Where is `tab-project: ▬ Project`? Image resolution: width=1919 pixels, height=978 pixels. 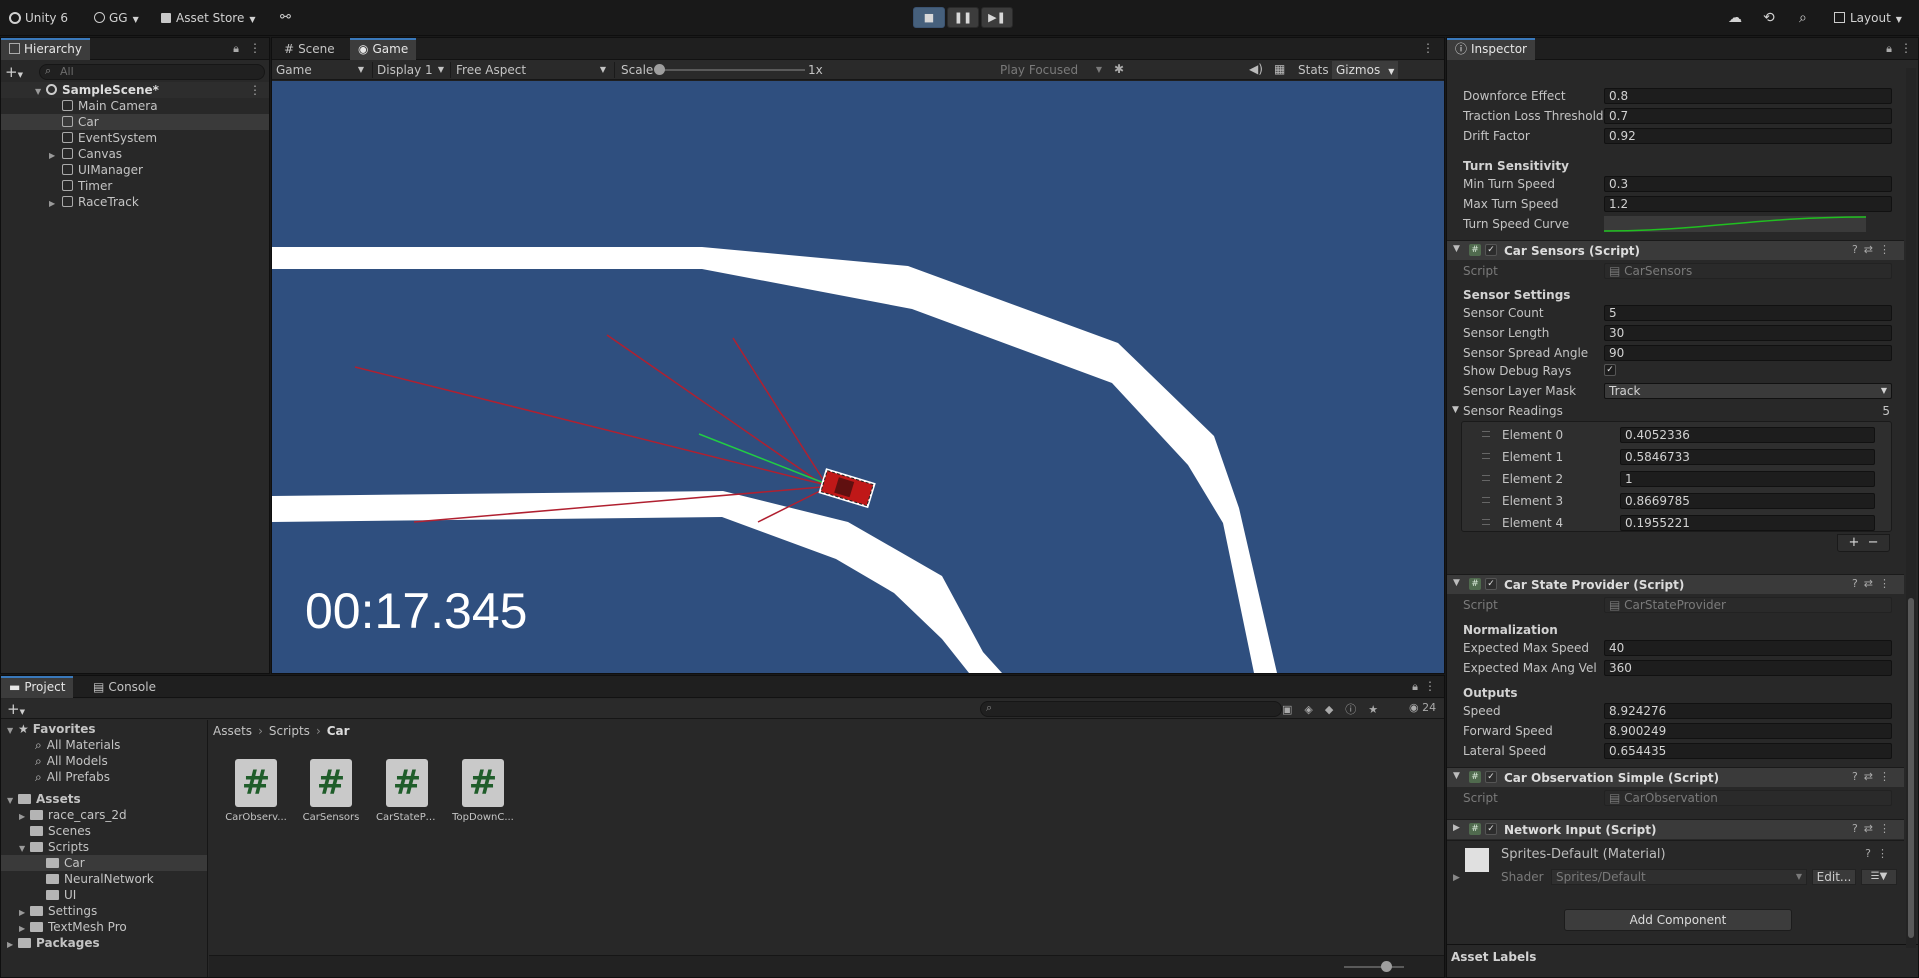 tab-project: ▬ Project is located at coordinates (37, 687).